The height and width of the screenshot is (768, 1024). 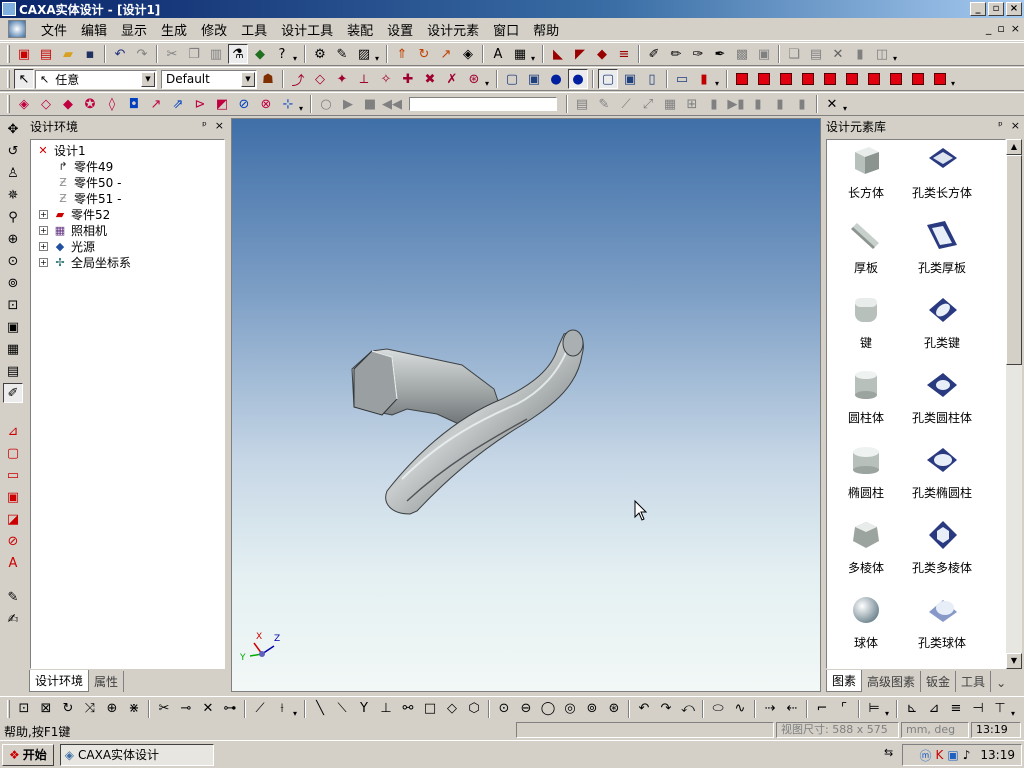 What do you see at coordinates (520, 54) in the screenshot?
I see `pattern-icon: ▦` at bounding box center [520, 54].